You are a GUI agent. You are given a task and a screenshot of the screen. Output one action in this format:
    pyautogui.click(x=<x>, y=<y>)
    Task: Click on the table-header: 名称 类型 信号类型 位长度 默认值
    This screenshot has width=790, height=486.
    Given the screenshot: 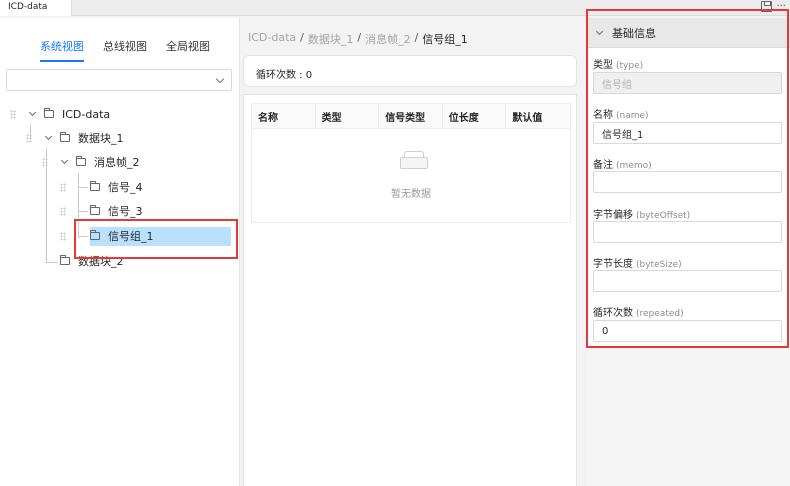 What is the action you would take?
    pyautogui.click(x=411, y=116)
    